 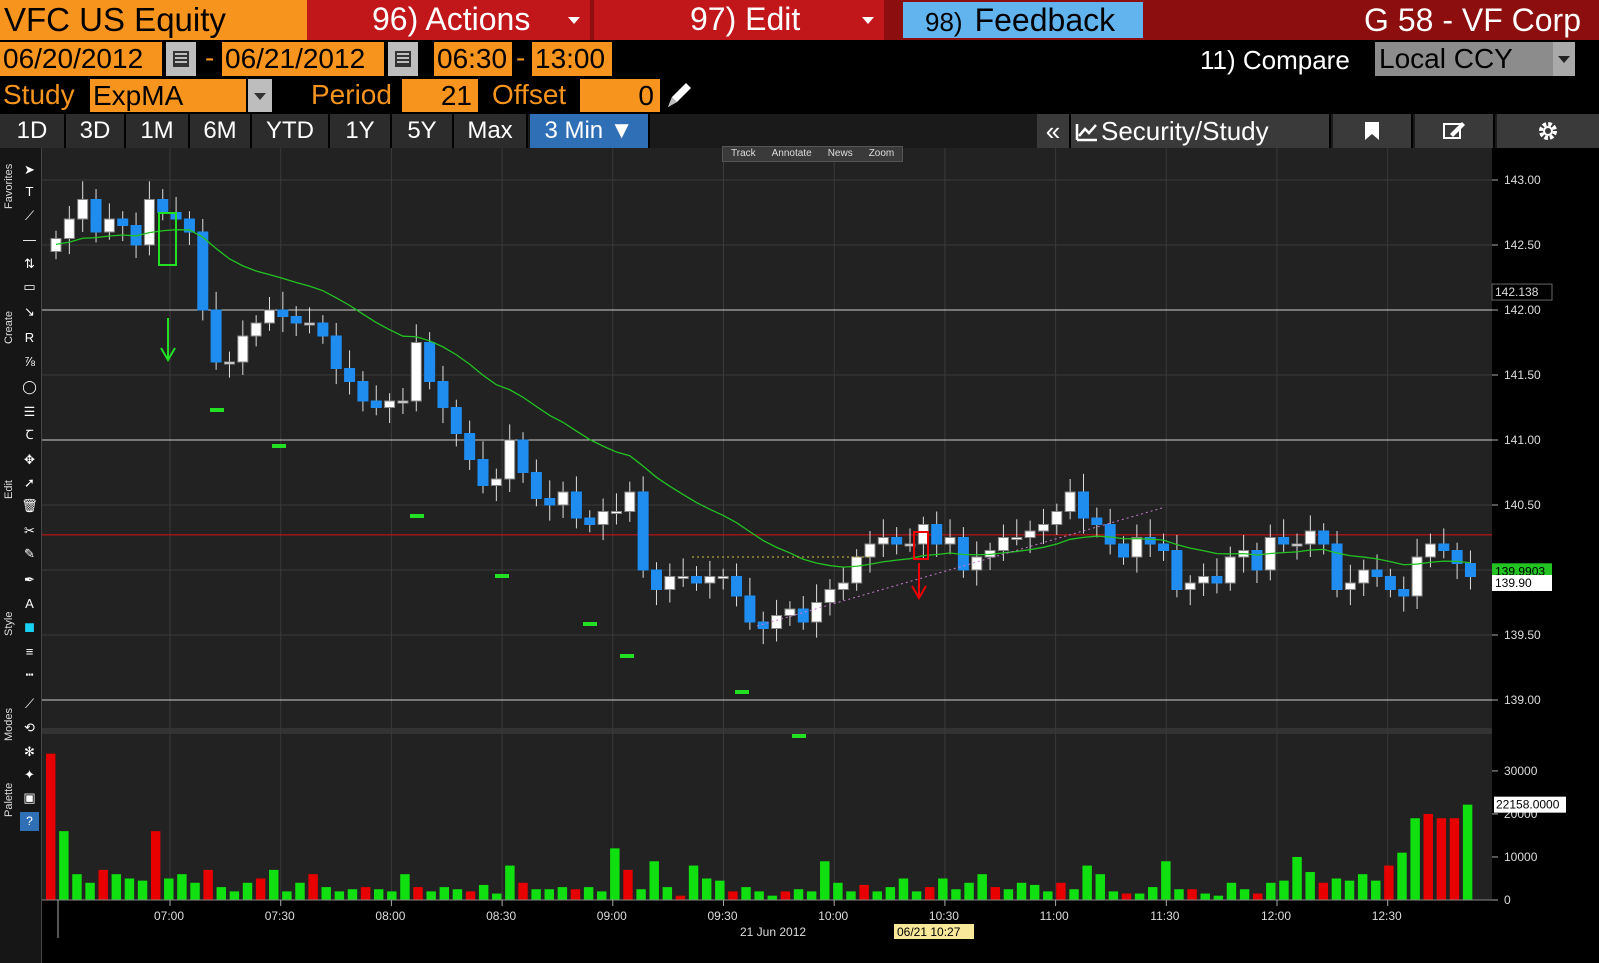 I want to click on scissors-icon: ✂, so click(x=29, y=530).